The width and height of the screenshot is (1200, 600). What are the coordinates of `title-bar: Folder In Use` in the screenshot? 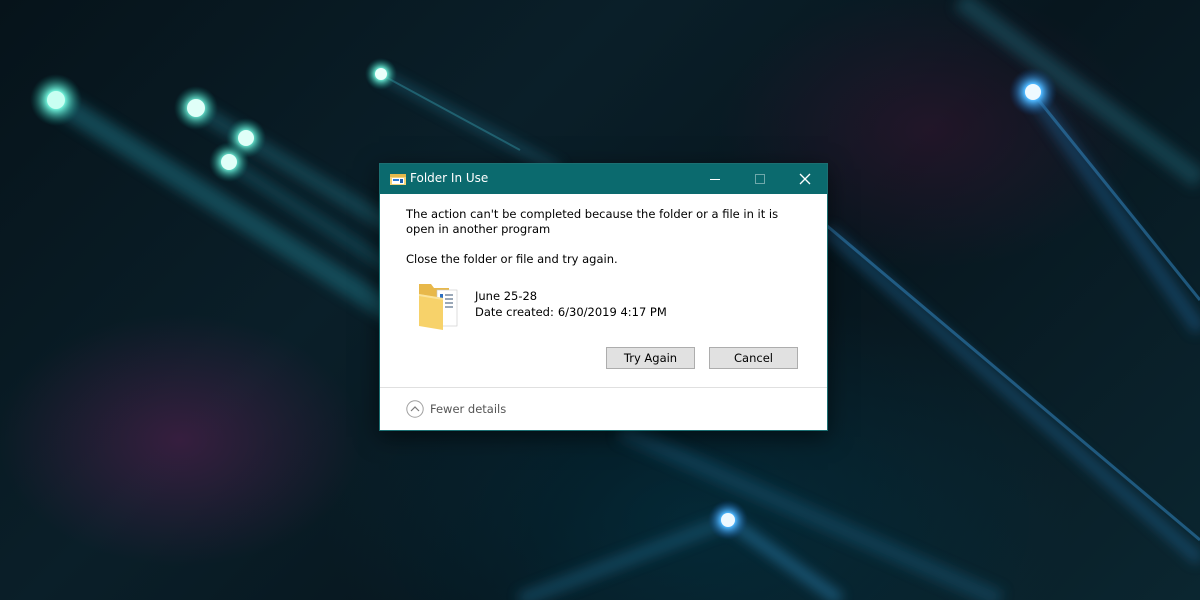 It's located at (603, 179).